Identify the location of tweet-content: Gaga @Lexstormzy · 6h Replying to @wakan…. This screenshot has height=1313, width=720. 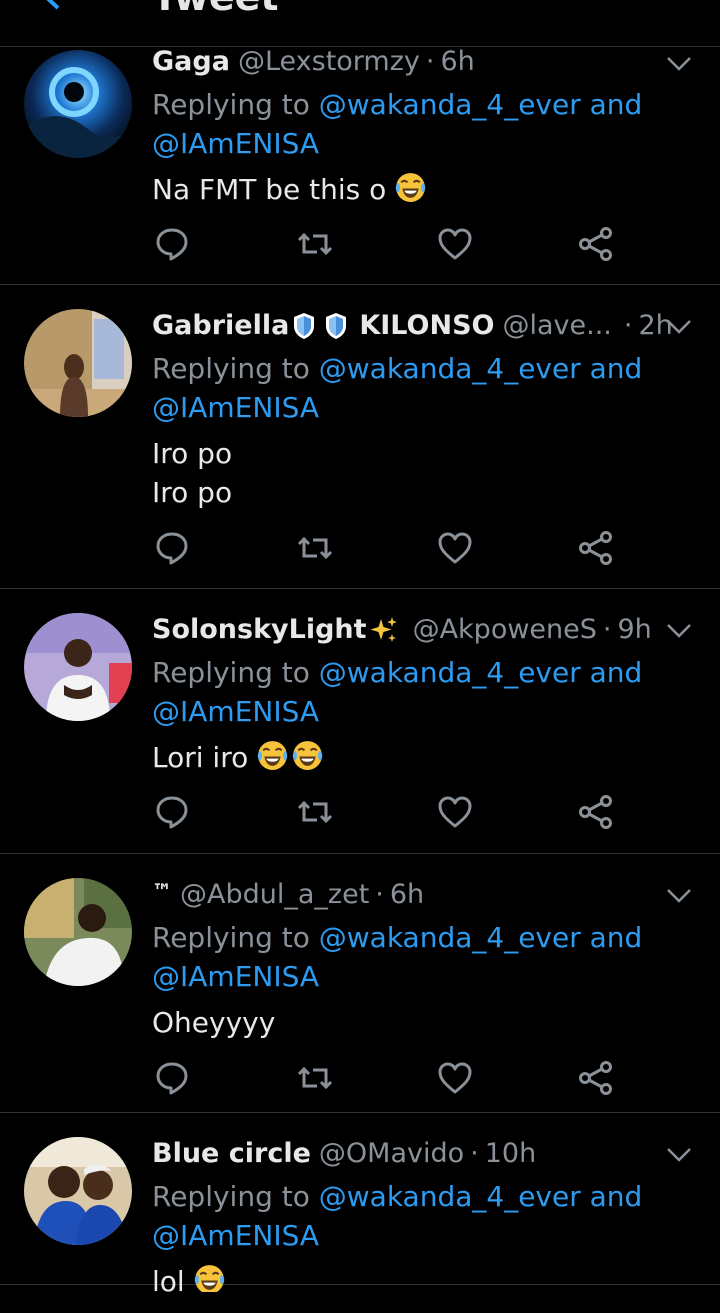
(426, 127).